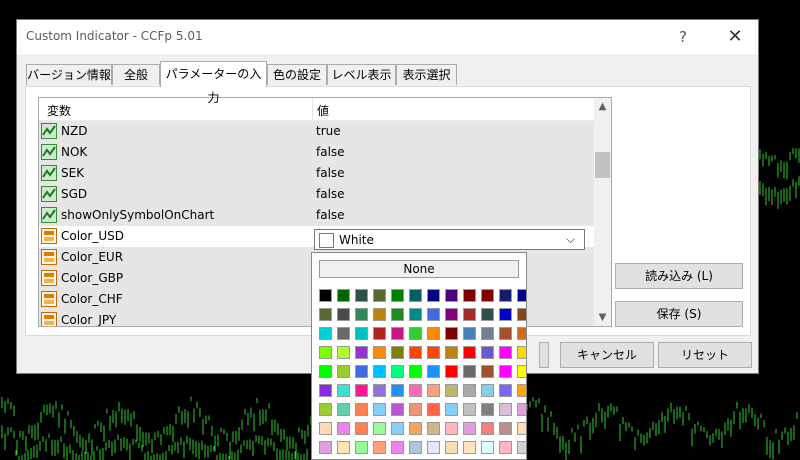  I want to click on tab-general: 全般, so click(136, 74).